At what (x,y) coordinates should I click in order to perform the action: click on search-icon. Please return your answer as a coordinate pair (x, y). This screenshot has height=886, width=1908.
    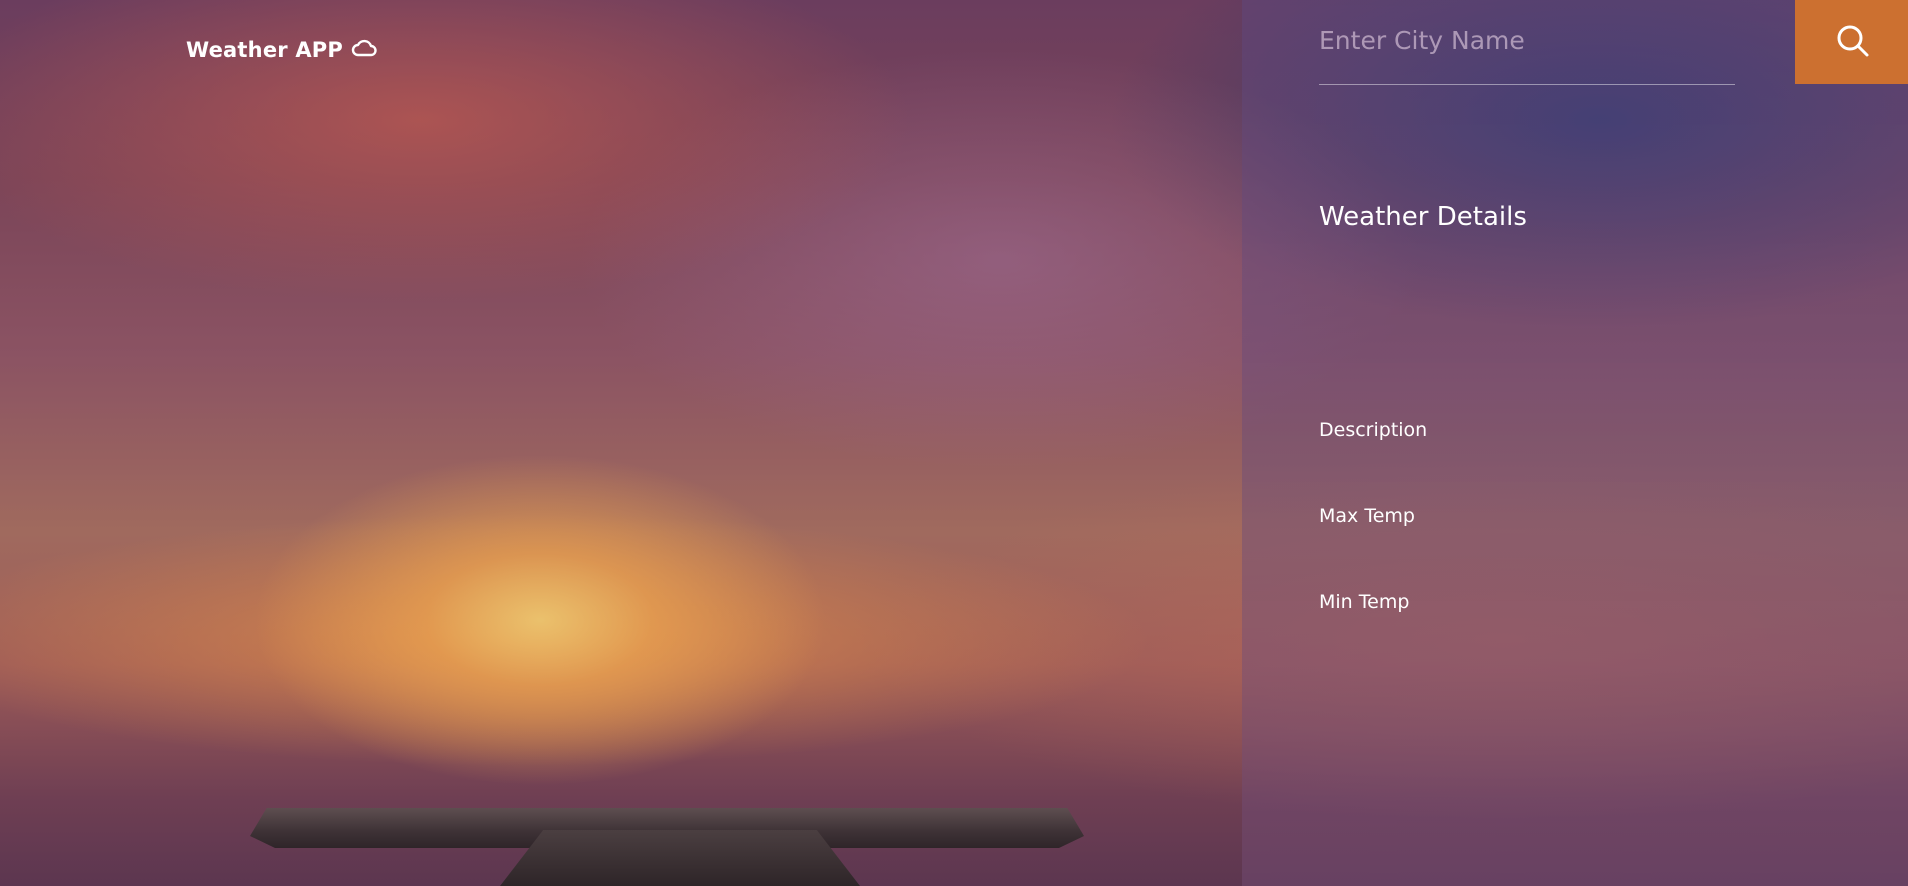
    Looking at the image, I should click on (1852, 42).